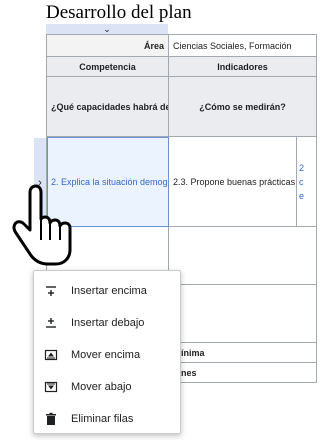 The image size is (320, 440). I want to click on menu-label: Mover encima, so click(106, 355).